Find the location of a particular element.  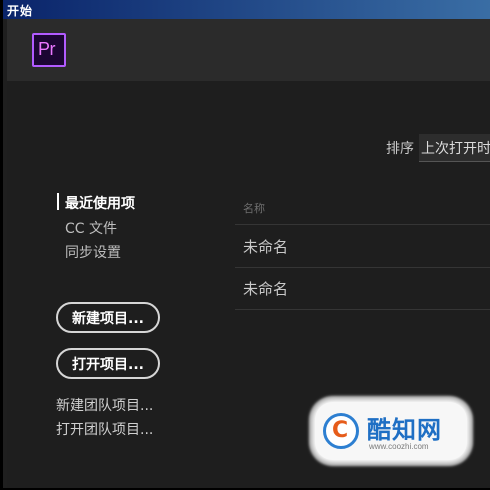

watermark-logo-letter: C is located at coordinates (340, 430).